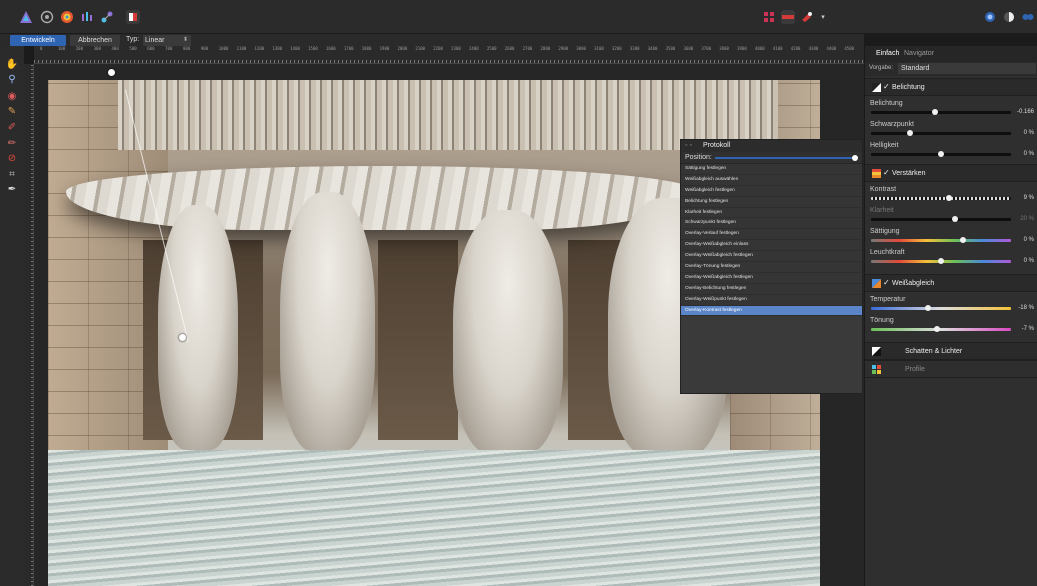 This screenshot has width=1037, height=586. Describe the element at coordinates (12, 174) in the screenshot. I see `crop-tool-icon: ⌗` at that location.